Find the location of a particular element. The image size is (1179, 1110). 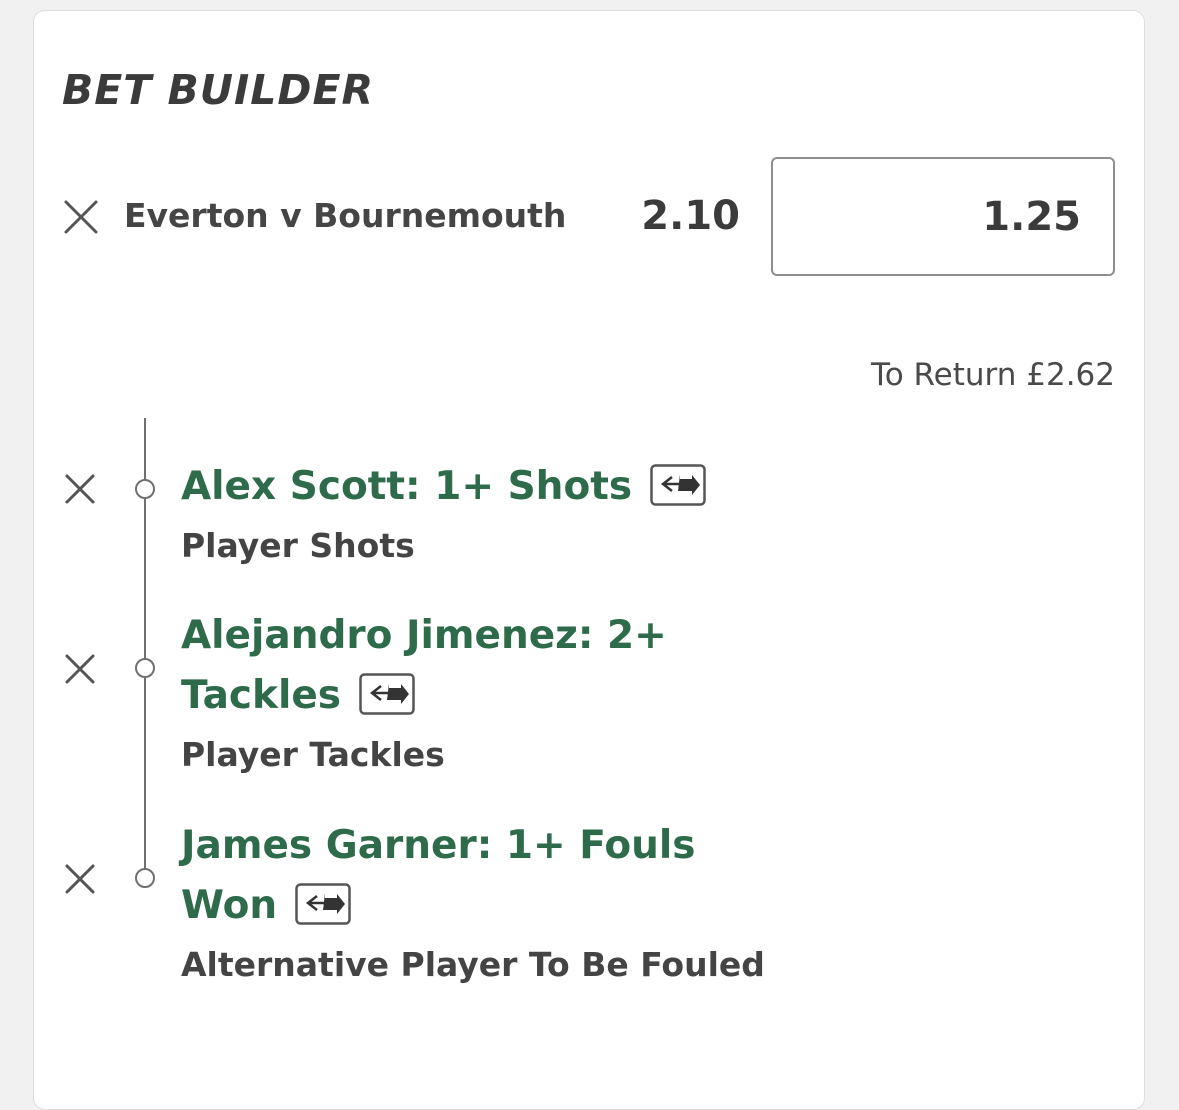

selection-market: Alternative Player To Be Fouled is located at coordinates (473, 964).